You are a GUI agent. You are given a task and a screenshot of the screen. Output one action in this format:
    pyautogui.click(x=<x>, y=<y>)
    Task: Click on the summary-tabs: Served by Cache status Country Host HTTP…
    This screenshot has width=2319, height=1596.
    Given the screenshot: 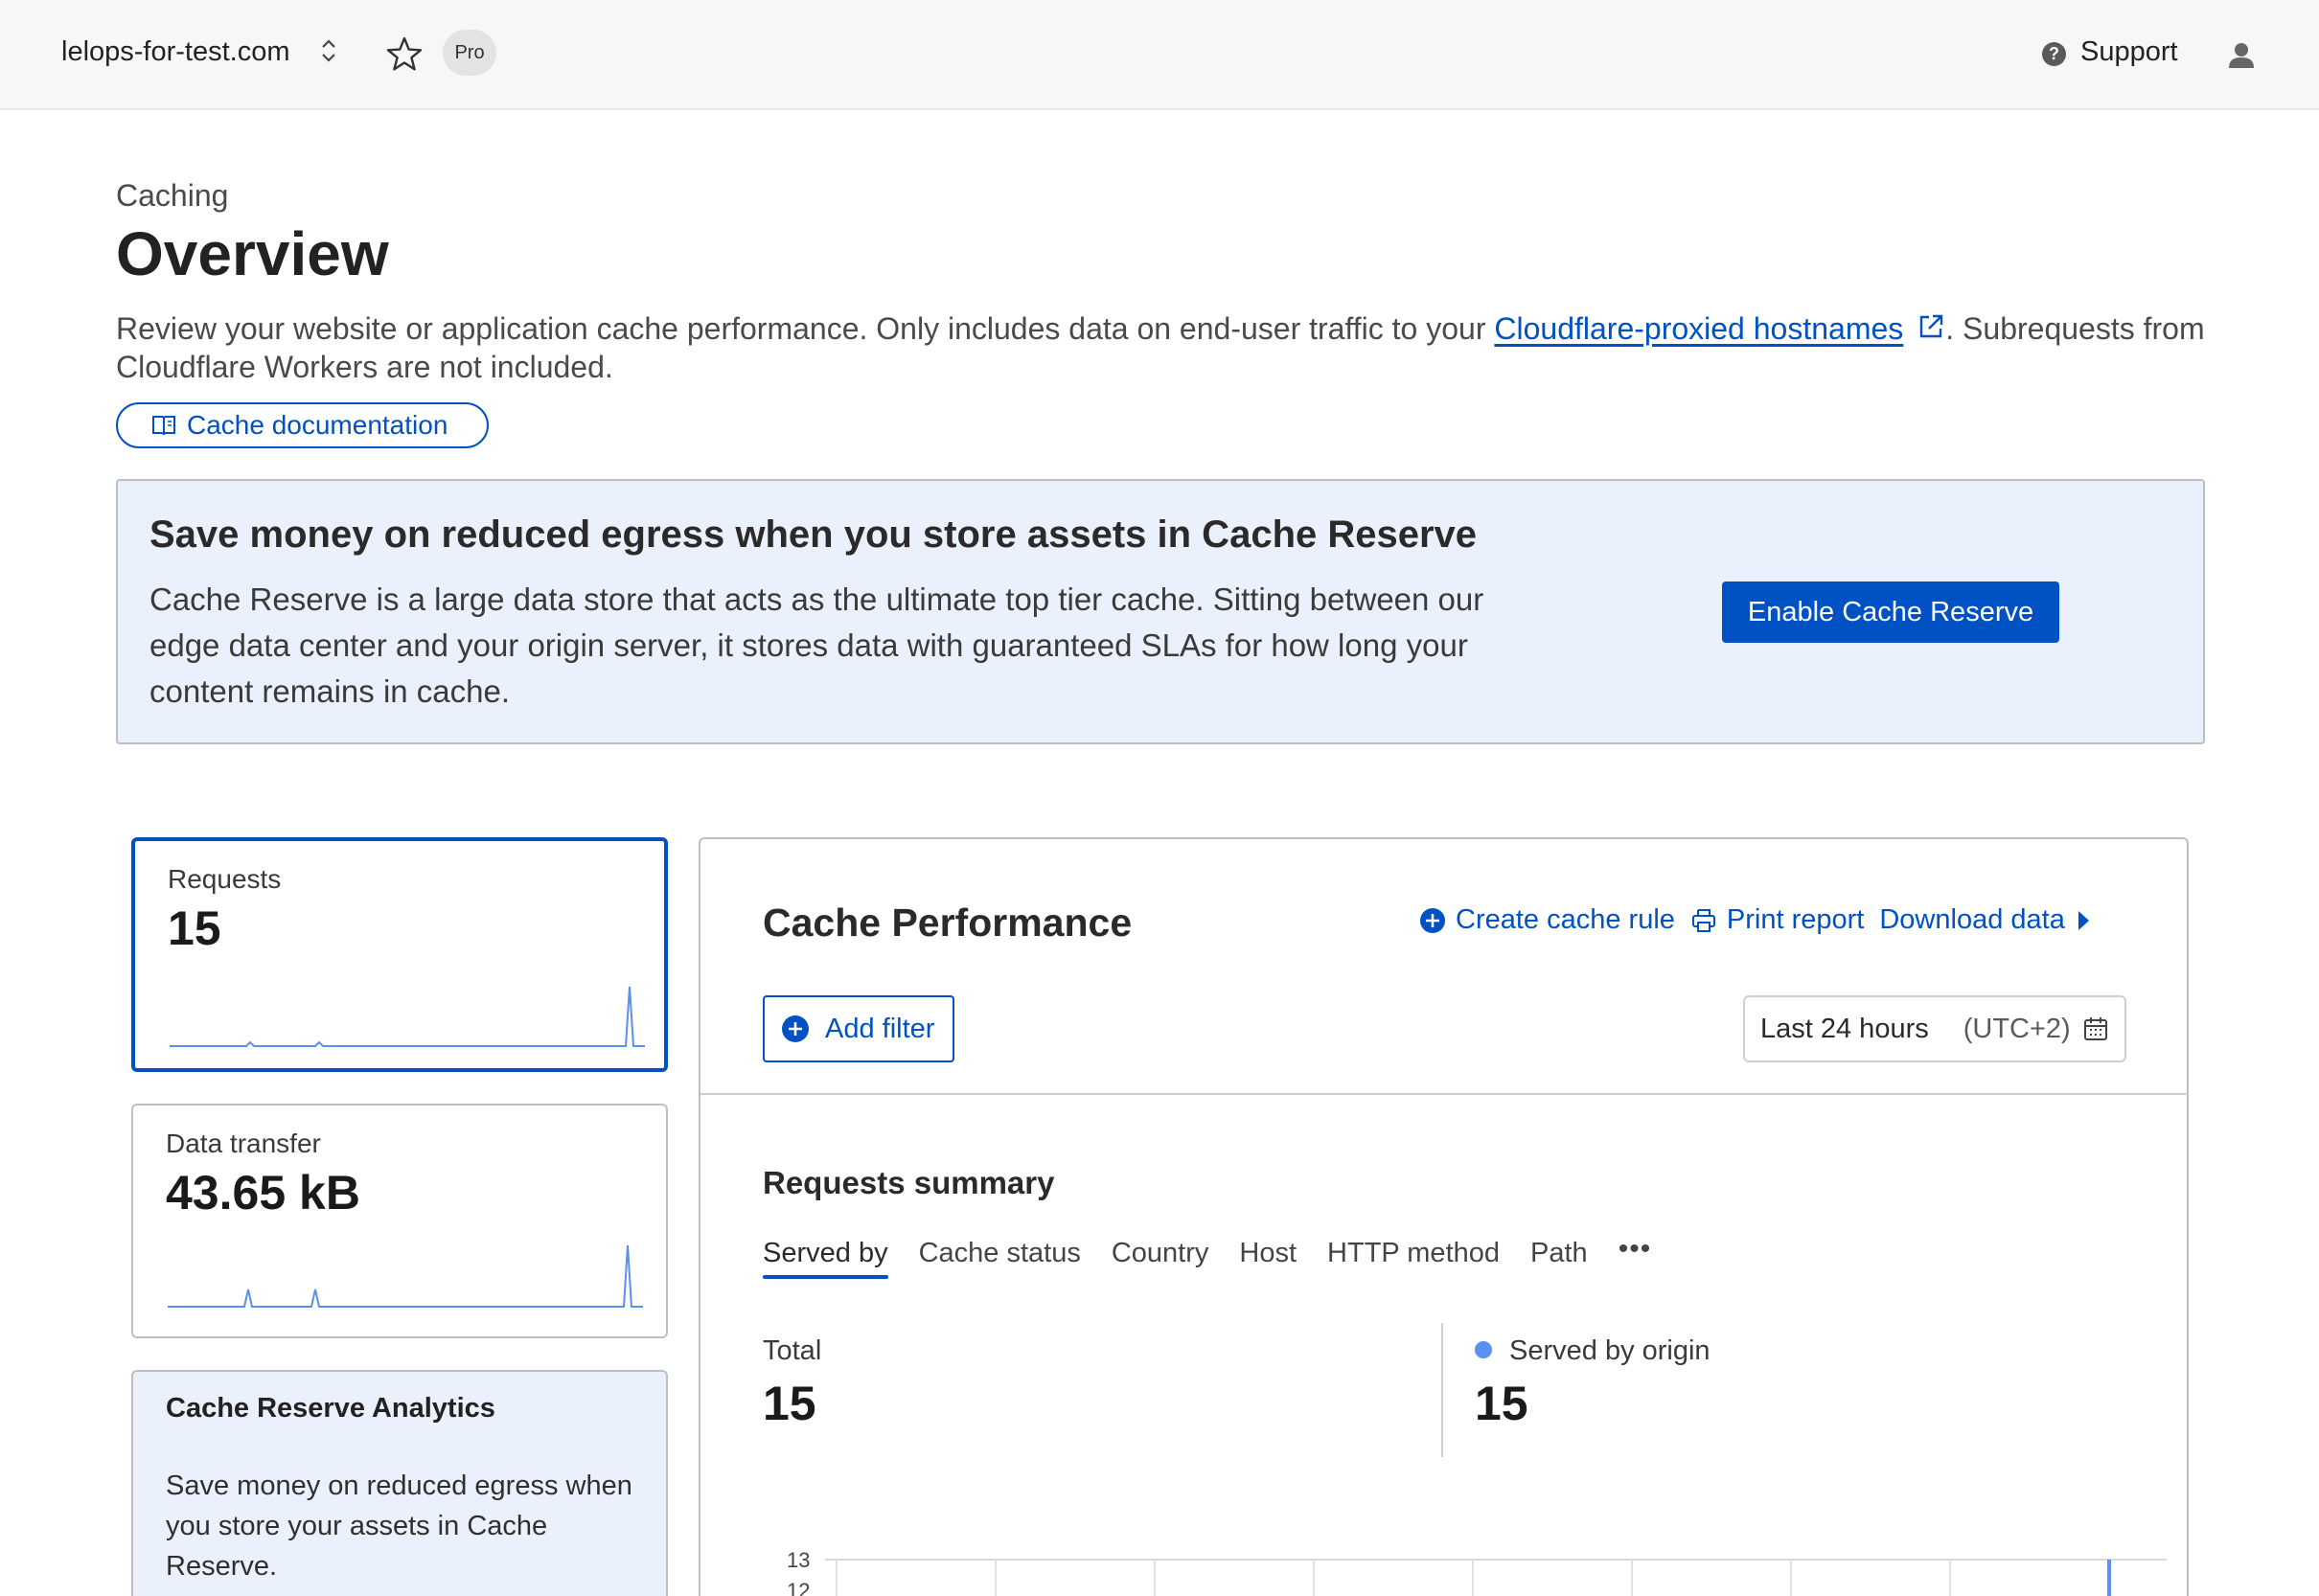 What is the action you would take?
    pyautogui.click(x=1207, y=1257)
    